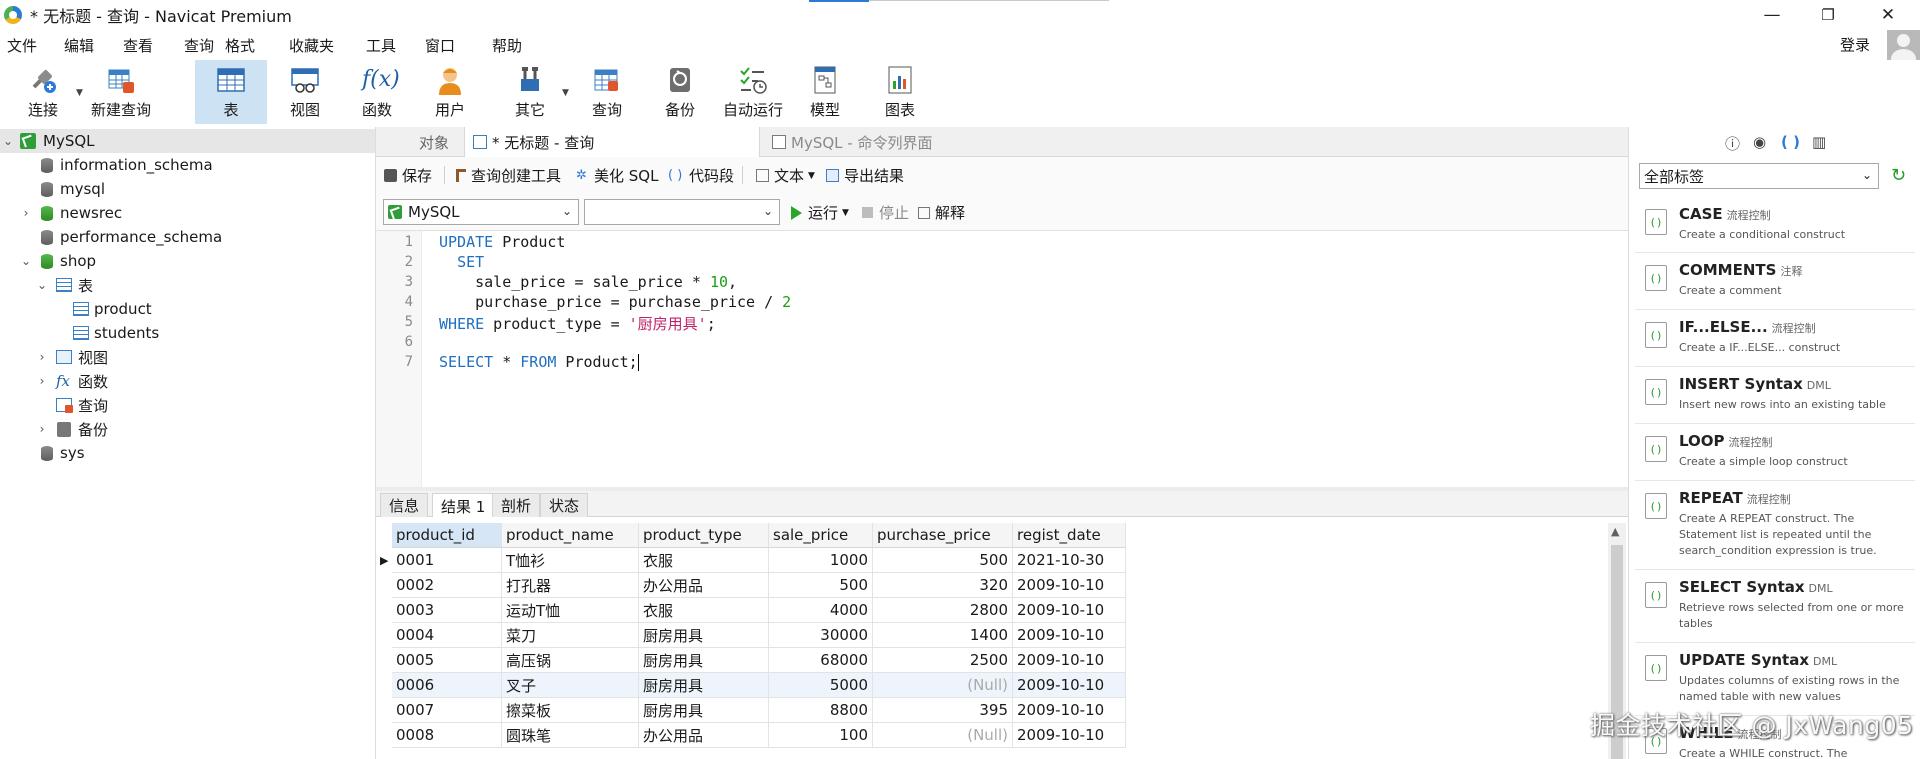 The image size is (1920, 759). Describe the element at coordinates (1775, 281) in the screenshot. I see `snippet-comments: () COMMENTS 注释 Create a comment` at that location.